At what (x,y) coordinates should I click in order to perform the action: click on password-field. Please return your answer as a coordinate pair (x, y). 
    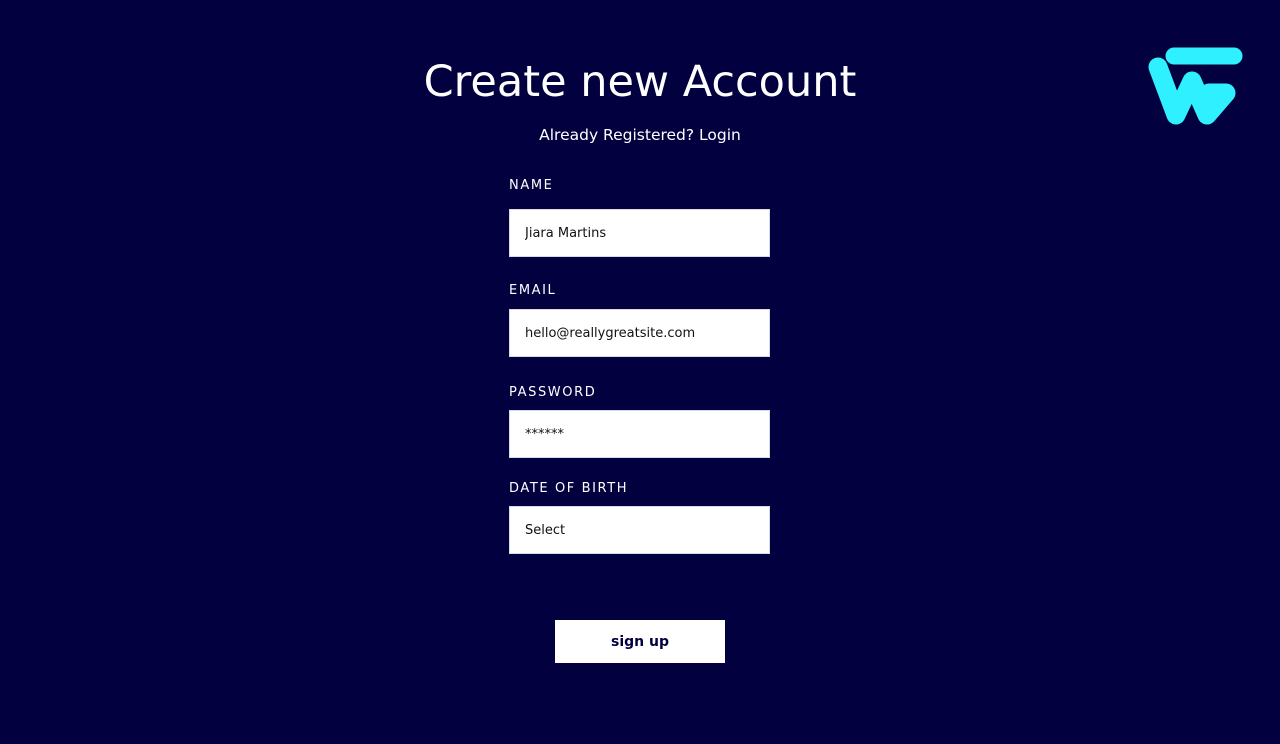
    Looking at the image, I should click on (639, 434).